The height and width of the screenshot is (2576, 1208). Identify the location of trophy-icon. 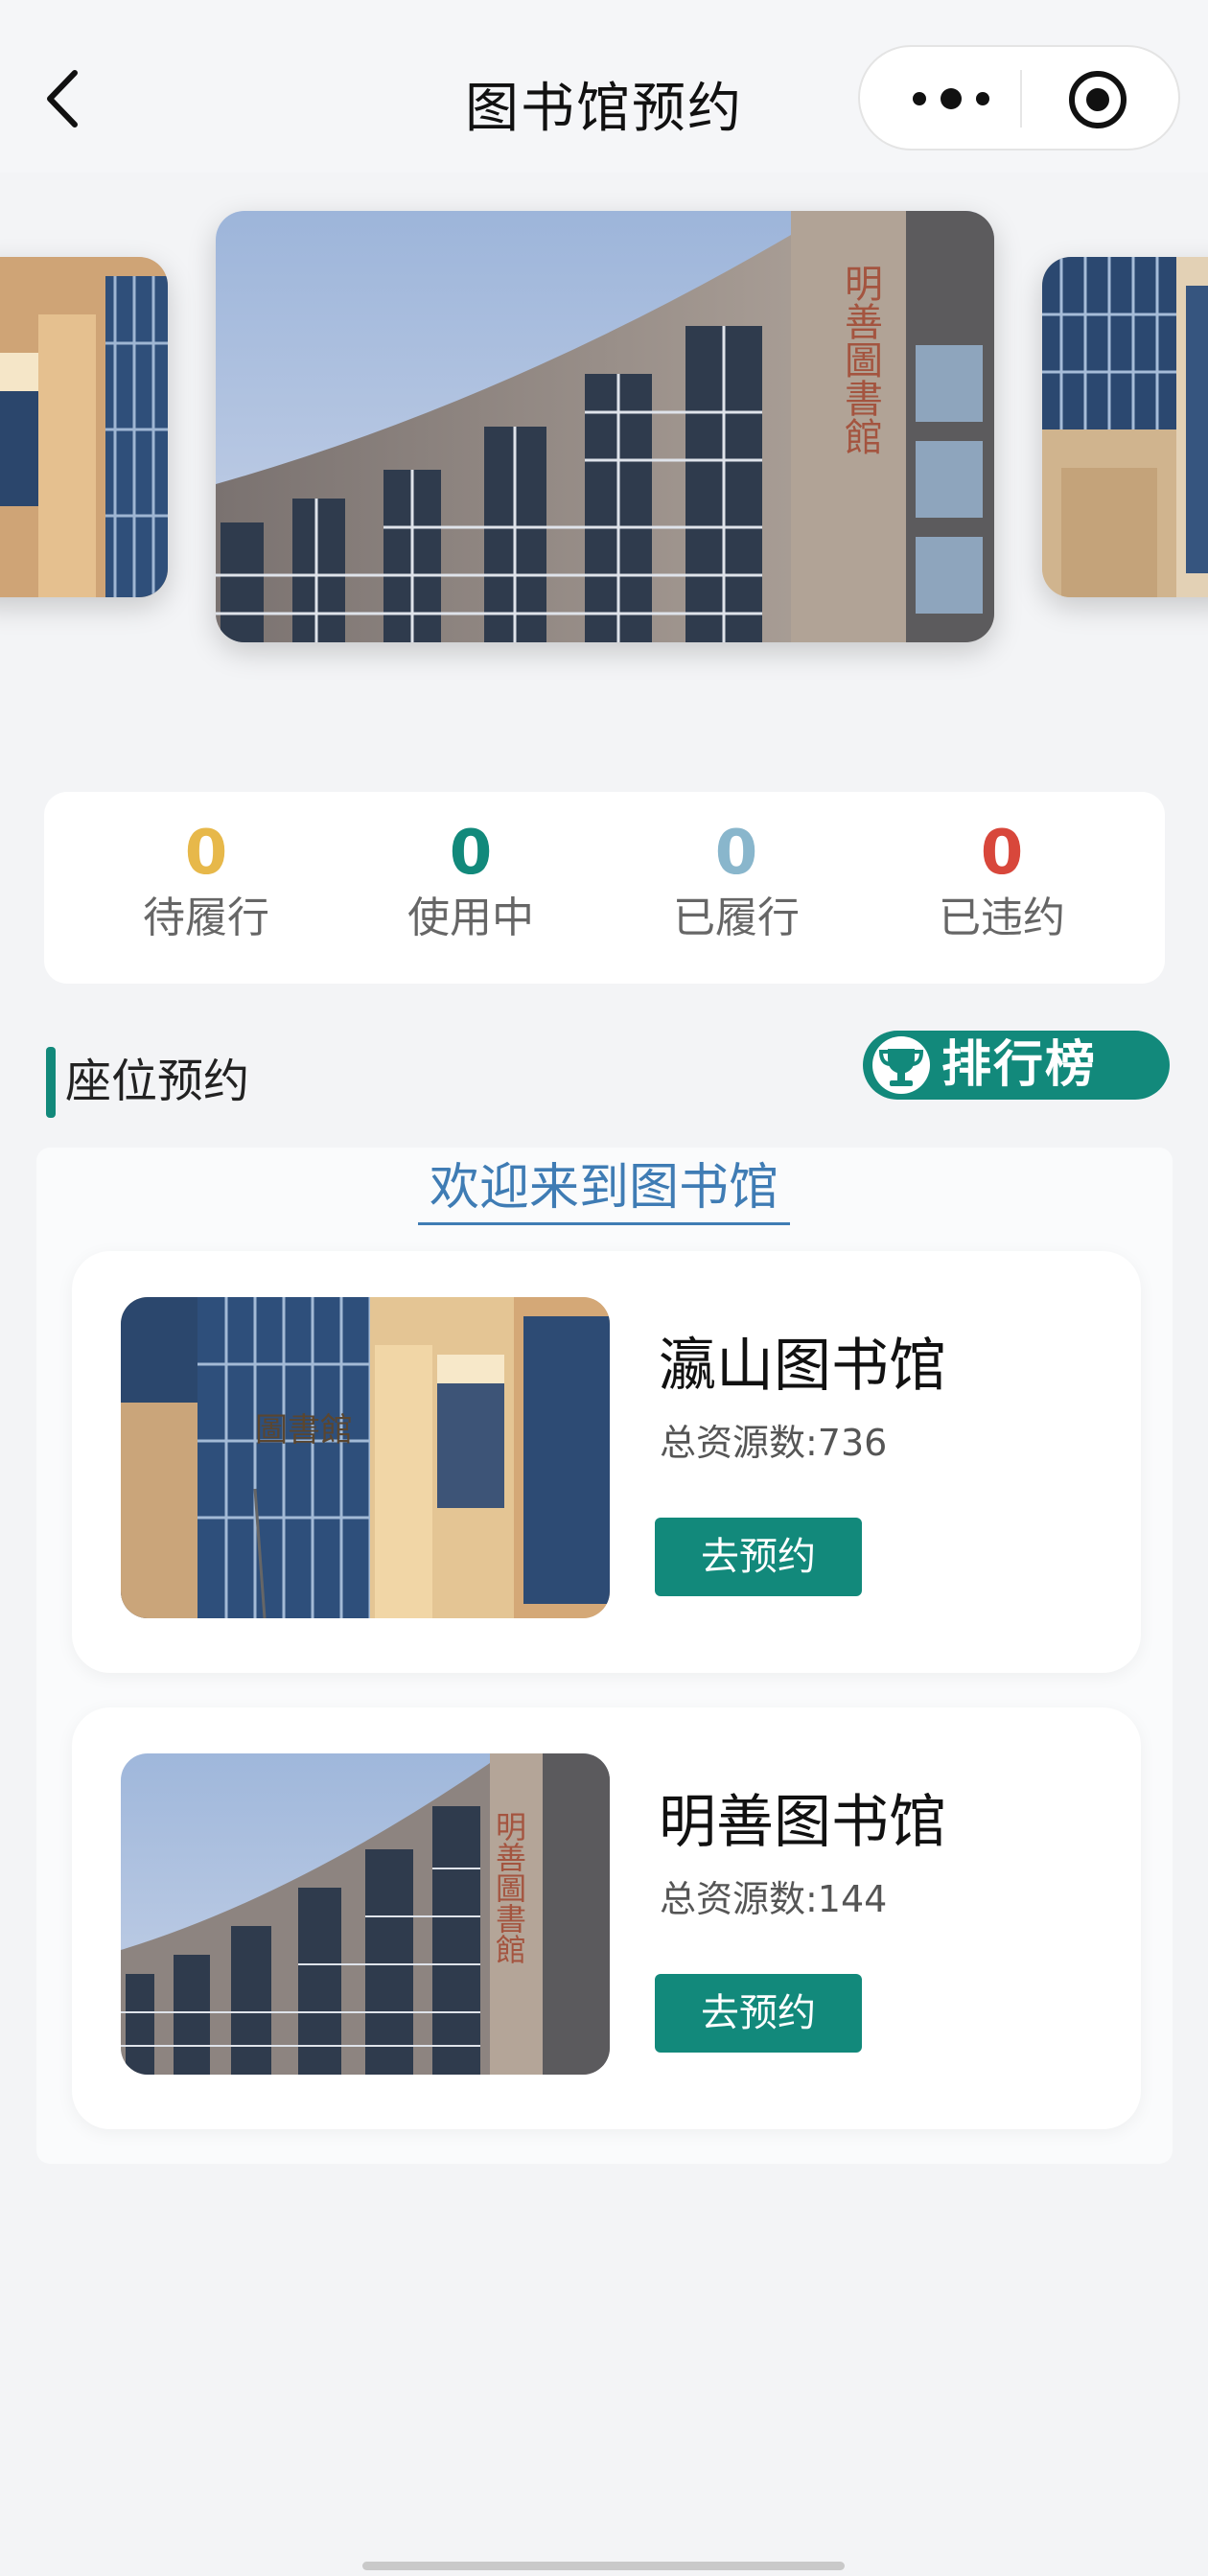
(901, 1065).